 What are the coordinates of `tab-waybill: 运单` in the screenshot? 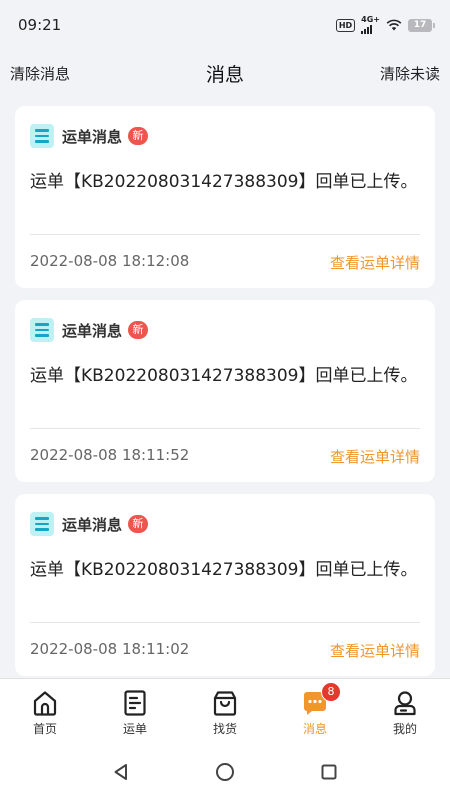 It's located at (135, 711).